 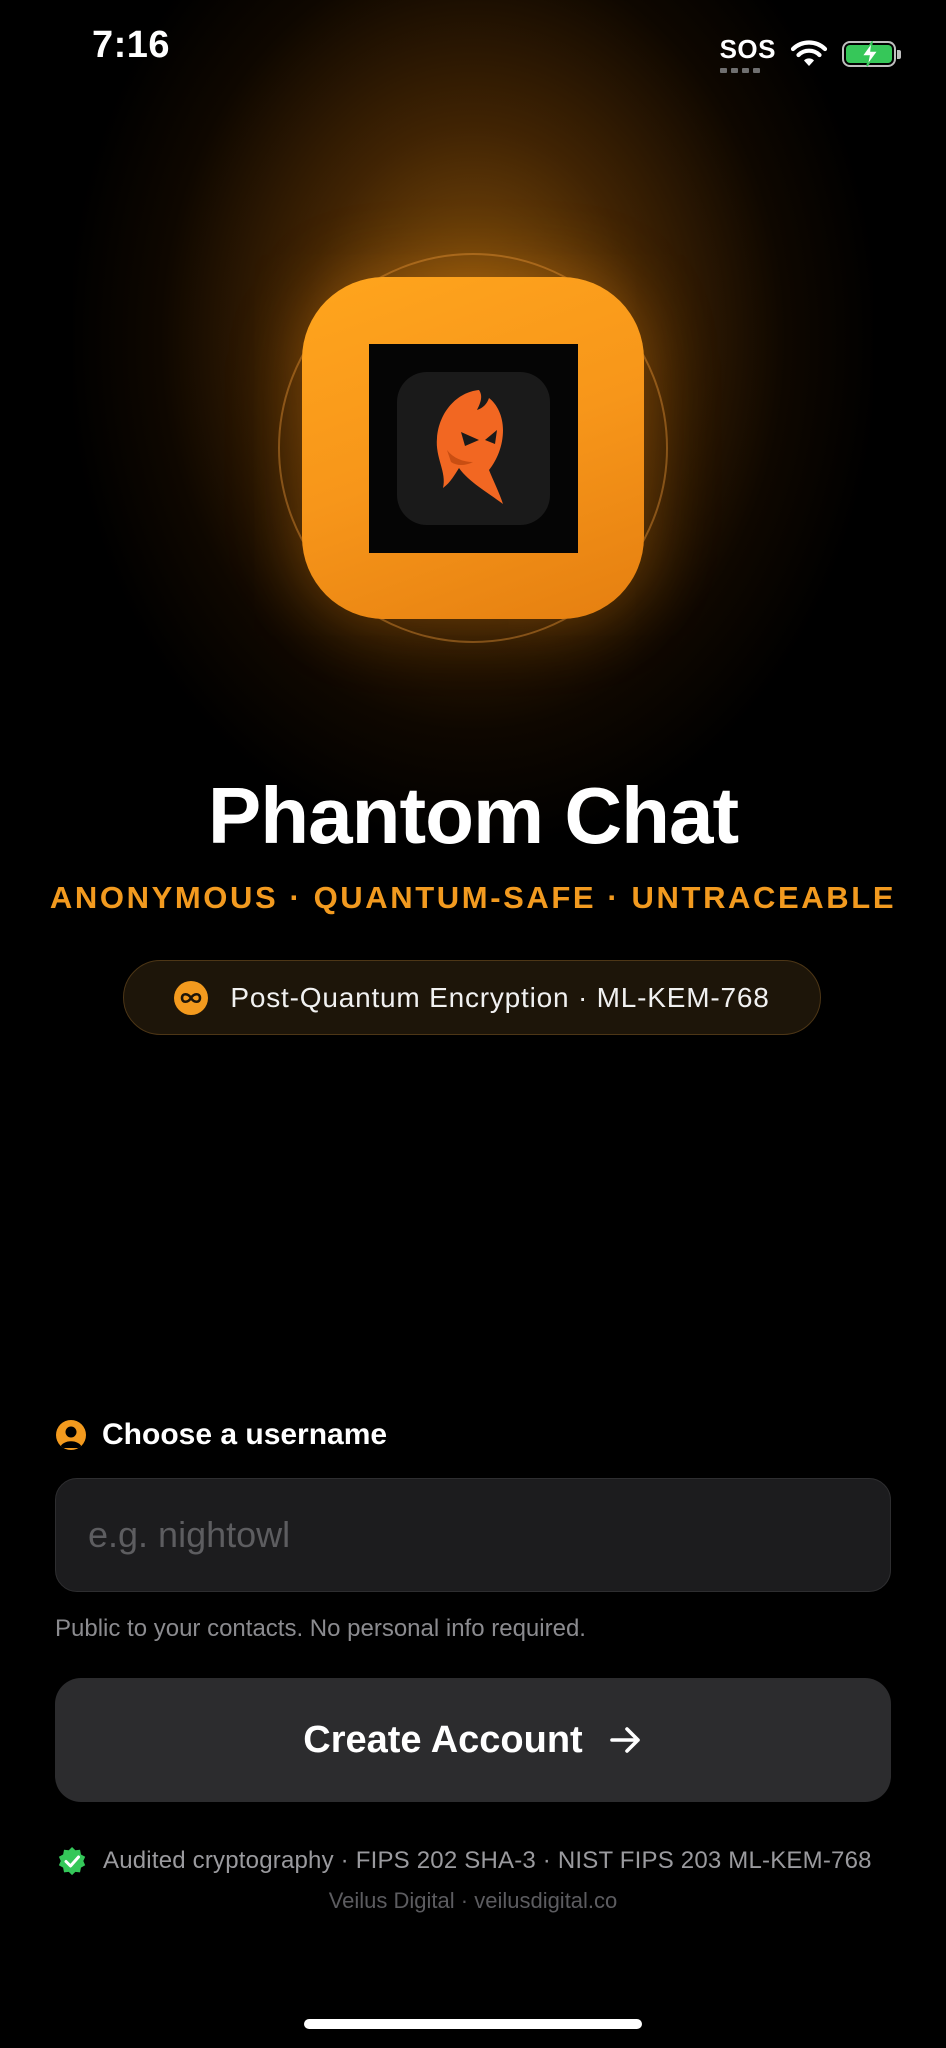 I want to click on encryption-badge: Post-Quantum Encryption · ML-KEM-768, so click(x=472, y=997).